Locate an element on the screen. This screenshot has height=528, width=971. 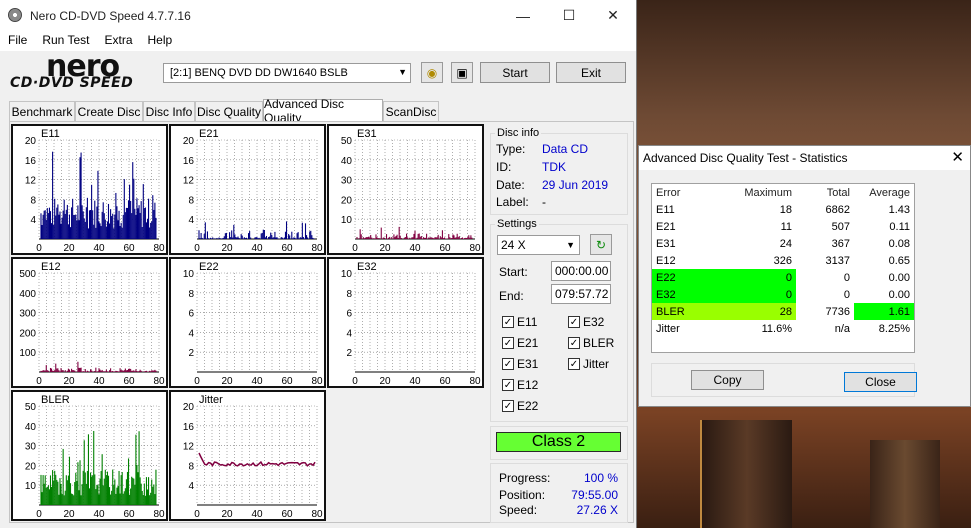
x-tick-label: 60 is located at coordinates (445, 248).